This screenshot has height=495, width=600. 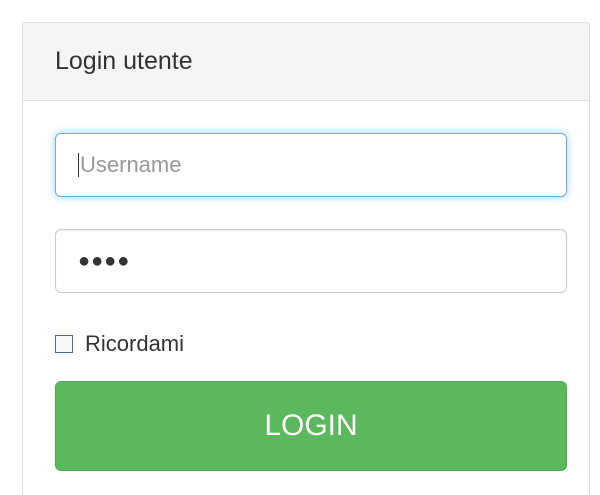 I want to click on remember-label: Ricordami, so click(x=134, y=344).